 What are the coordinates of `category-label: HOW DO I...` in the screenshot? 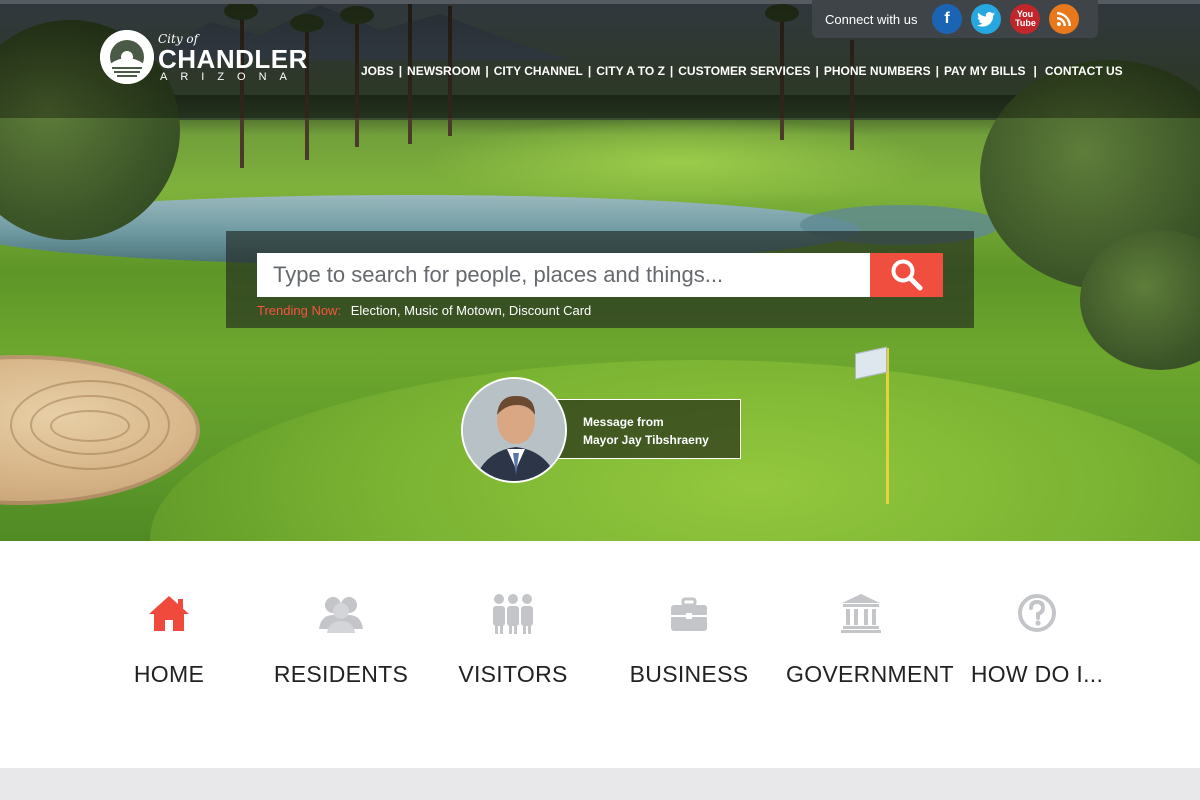 It's located at (1037, 674).